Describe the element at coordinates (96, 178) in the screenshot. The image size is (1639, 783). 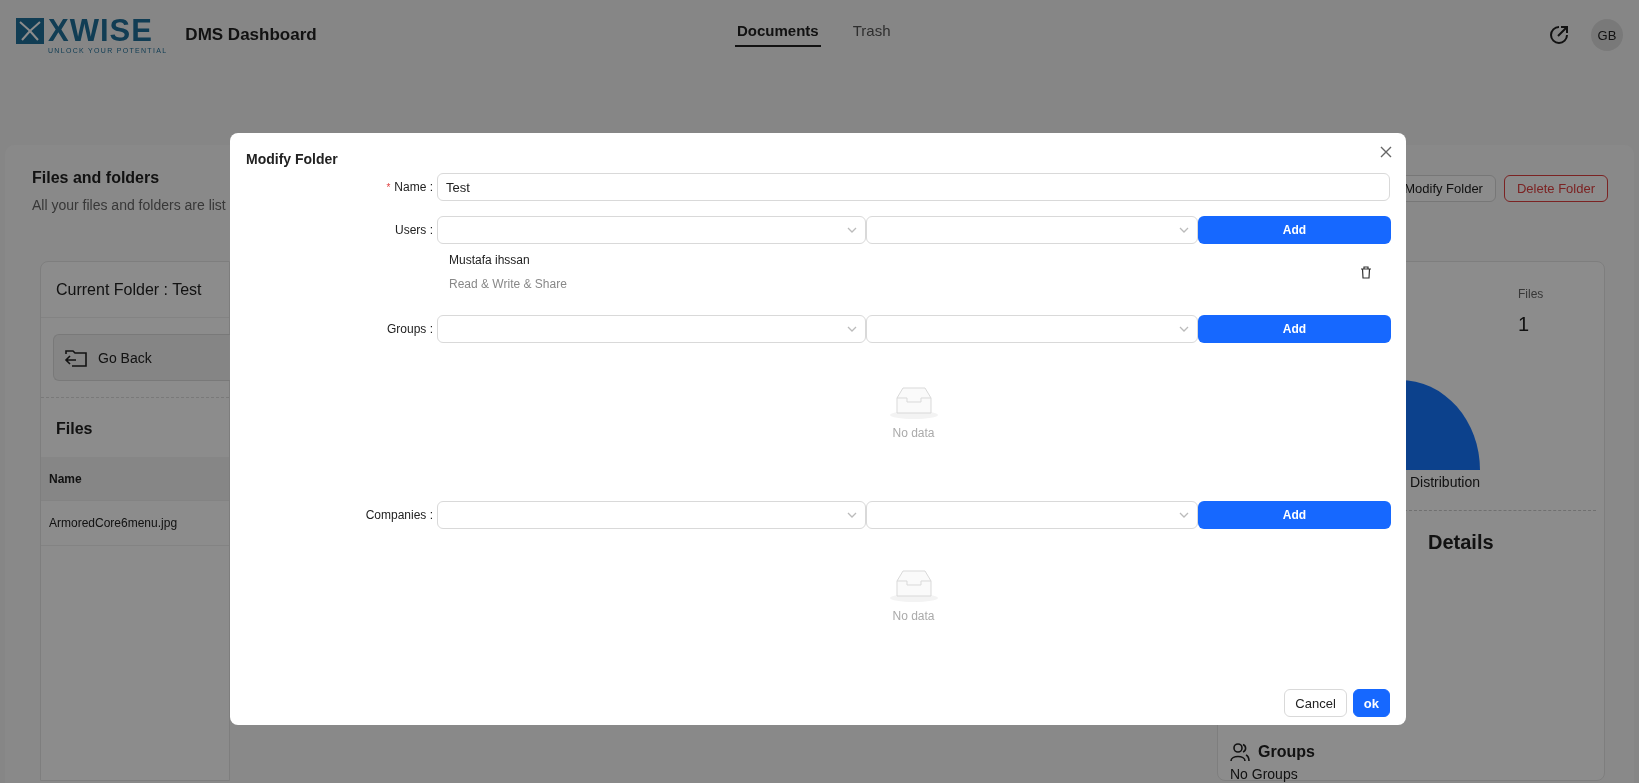
I see `page-title: Files and folders` at that location.